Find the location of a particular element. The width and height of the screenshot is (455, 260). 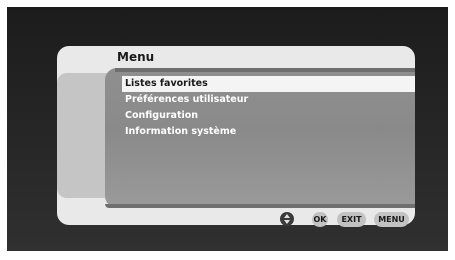

menu-item-configuration: Configuration is located at coordinates (268, 116).